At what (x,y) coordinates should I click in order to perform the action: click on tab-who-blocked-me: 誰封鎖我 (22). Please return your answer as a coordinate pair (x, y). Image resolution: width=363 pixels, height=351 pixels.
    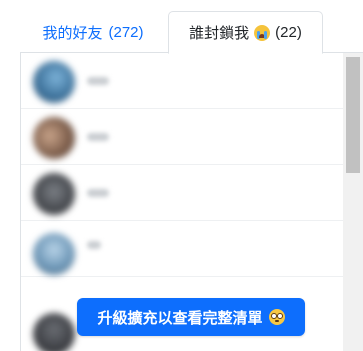
    Looking at the image, I should click on (245, 32).